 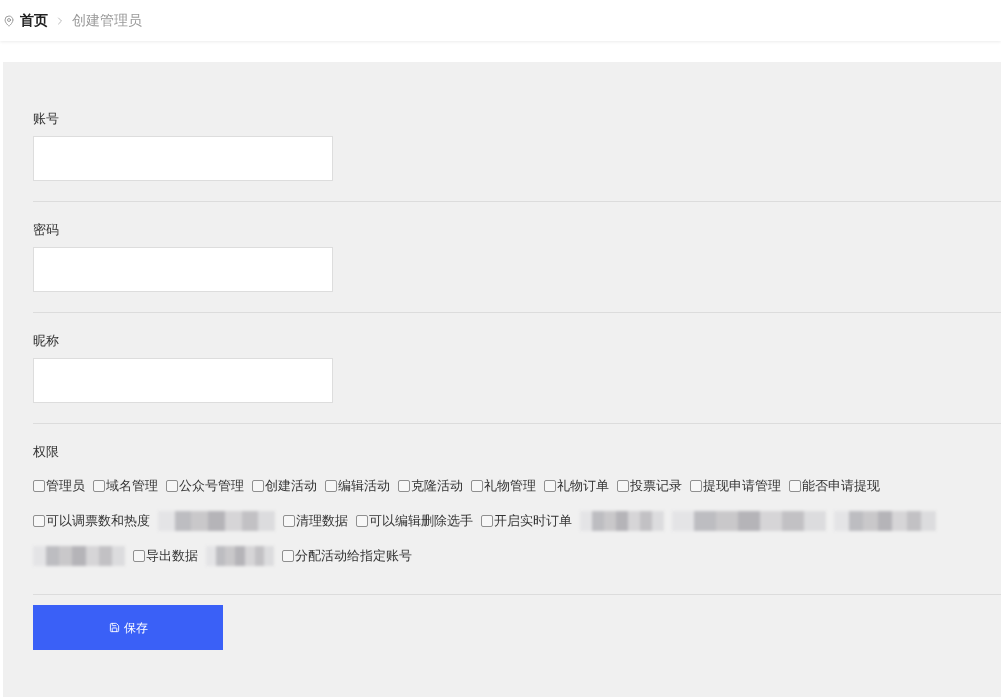 What do you see at coordinates (114, 627) in the screenshot?
I see `save-icon` at bounding box center [114, 627].